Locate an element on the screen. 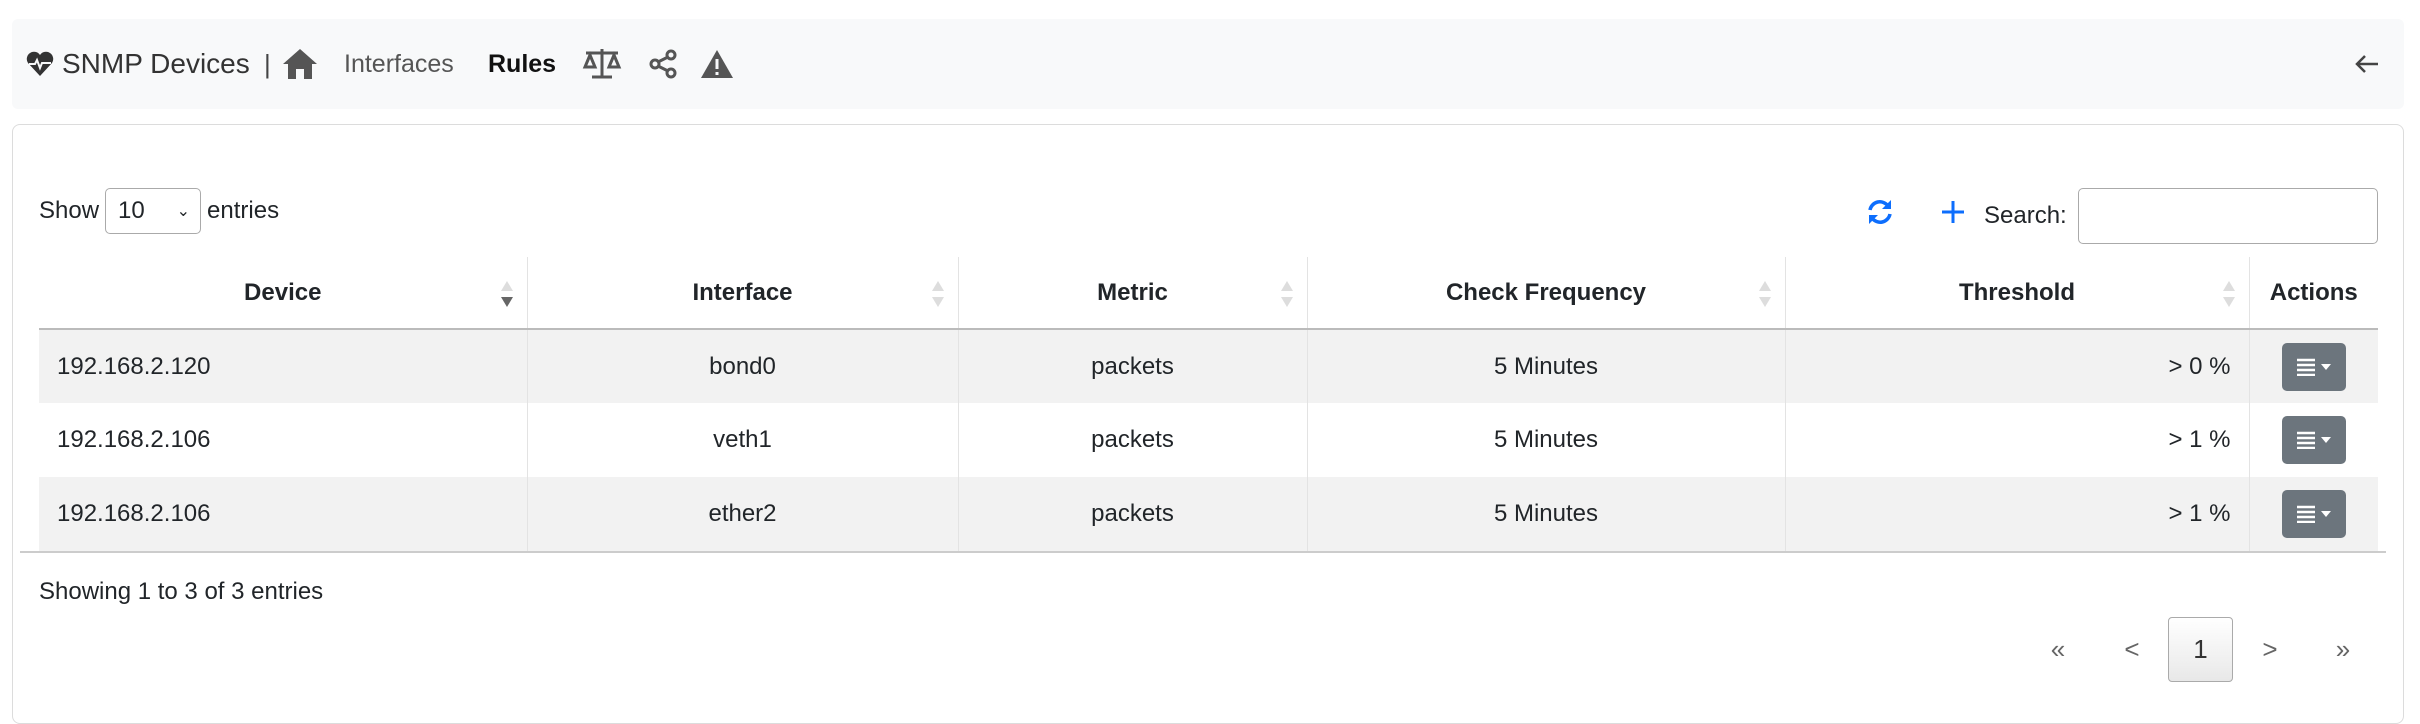  cell-interface: ether2 is located at coordinates (742, 514).